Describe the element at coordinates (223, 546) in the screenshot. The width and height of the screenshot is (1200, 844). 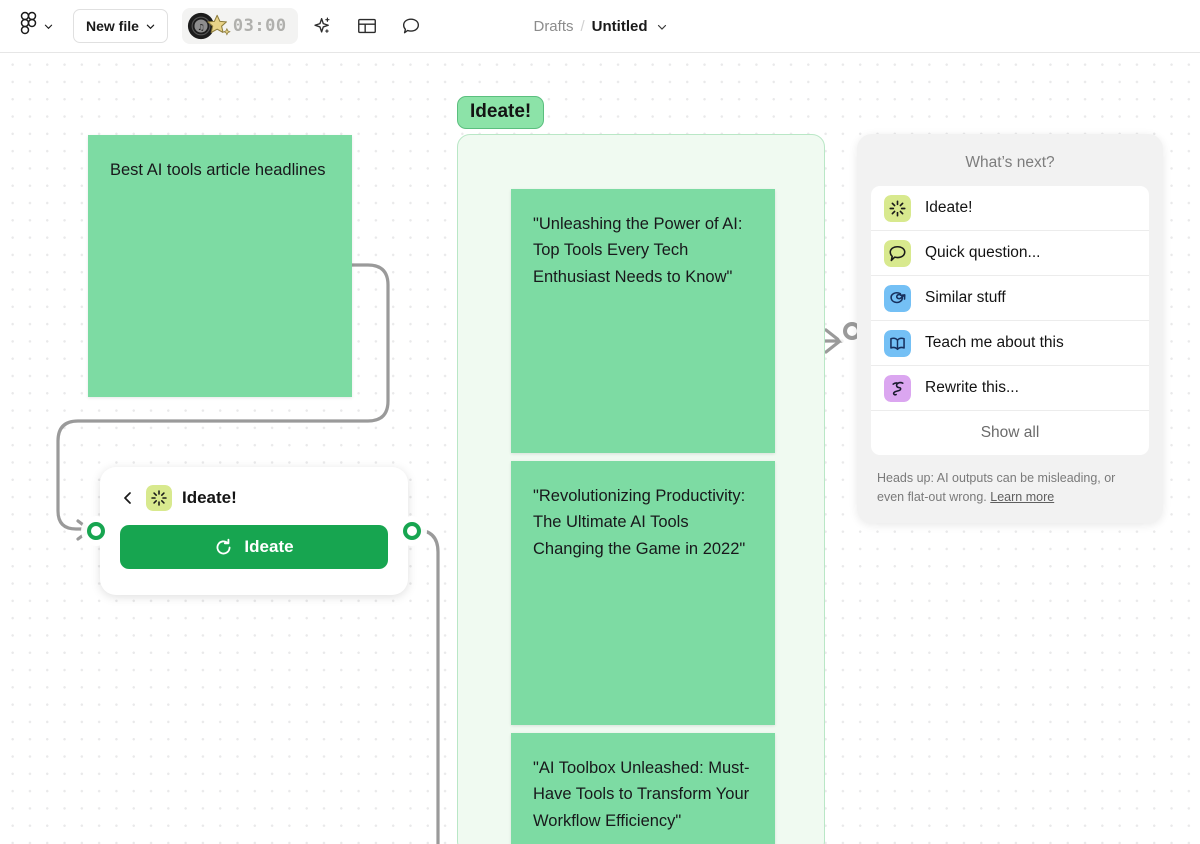
I see `refresh-icon` at that location.